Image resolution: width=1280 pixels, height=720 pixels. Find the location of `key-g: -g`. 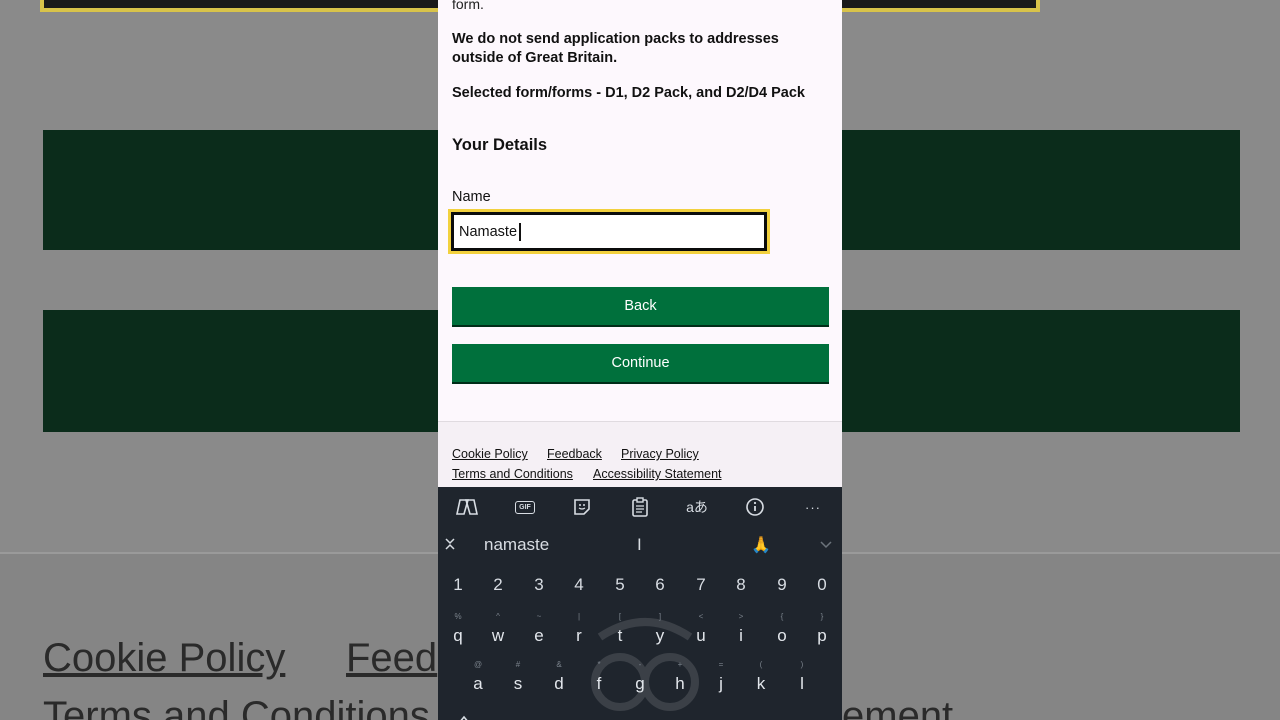

key-g: -g is located at coordinates (640, 677).